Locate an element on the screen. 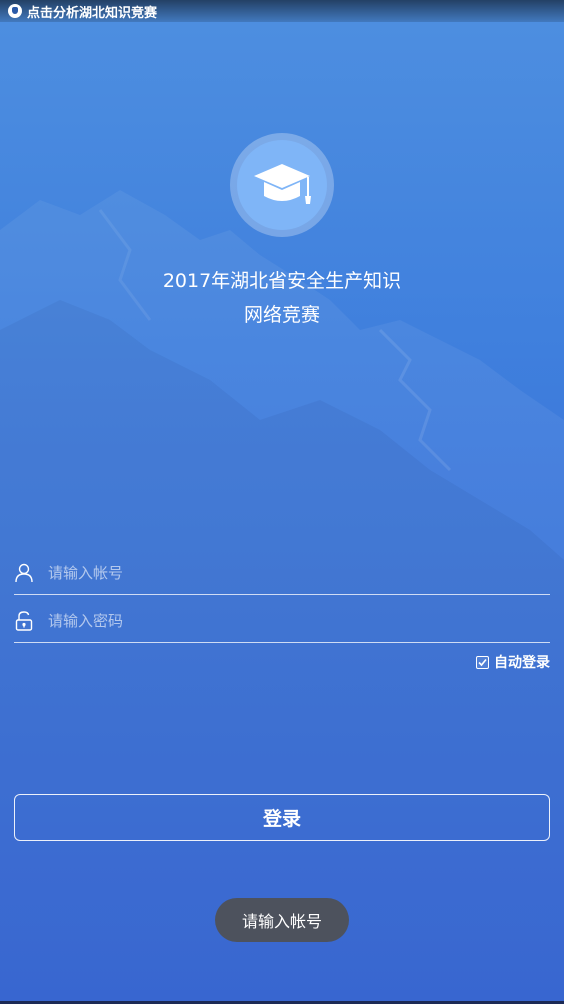 This screenshot has width=564, height=1004. page-subtitle: 网络竞赛 is located at coordinates (281, 315).